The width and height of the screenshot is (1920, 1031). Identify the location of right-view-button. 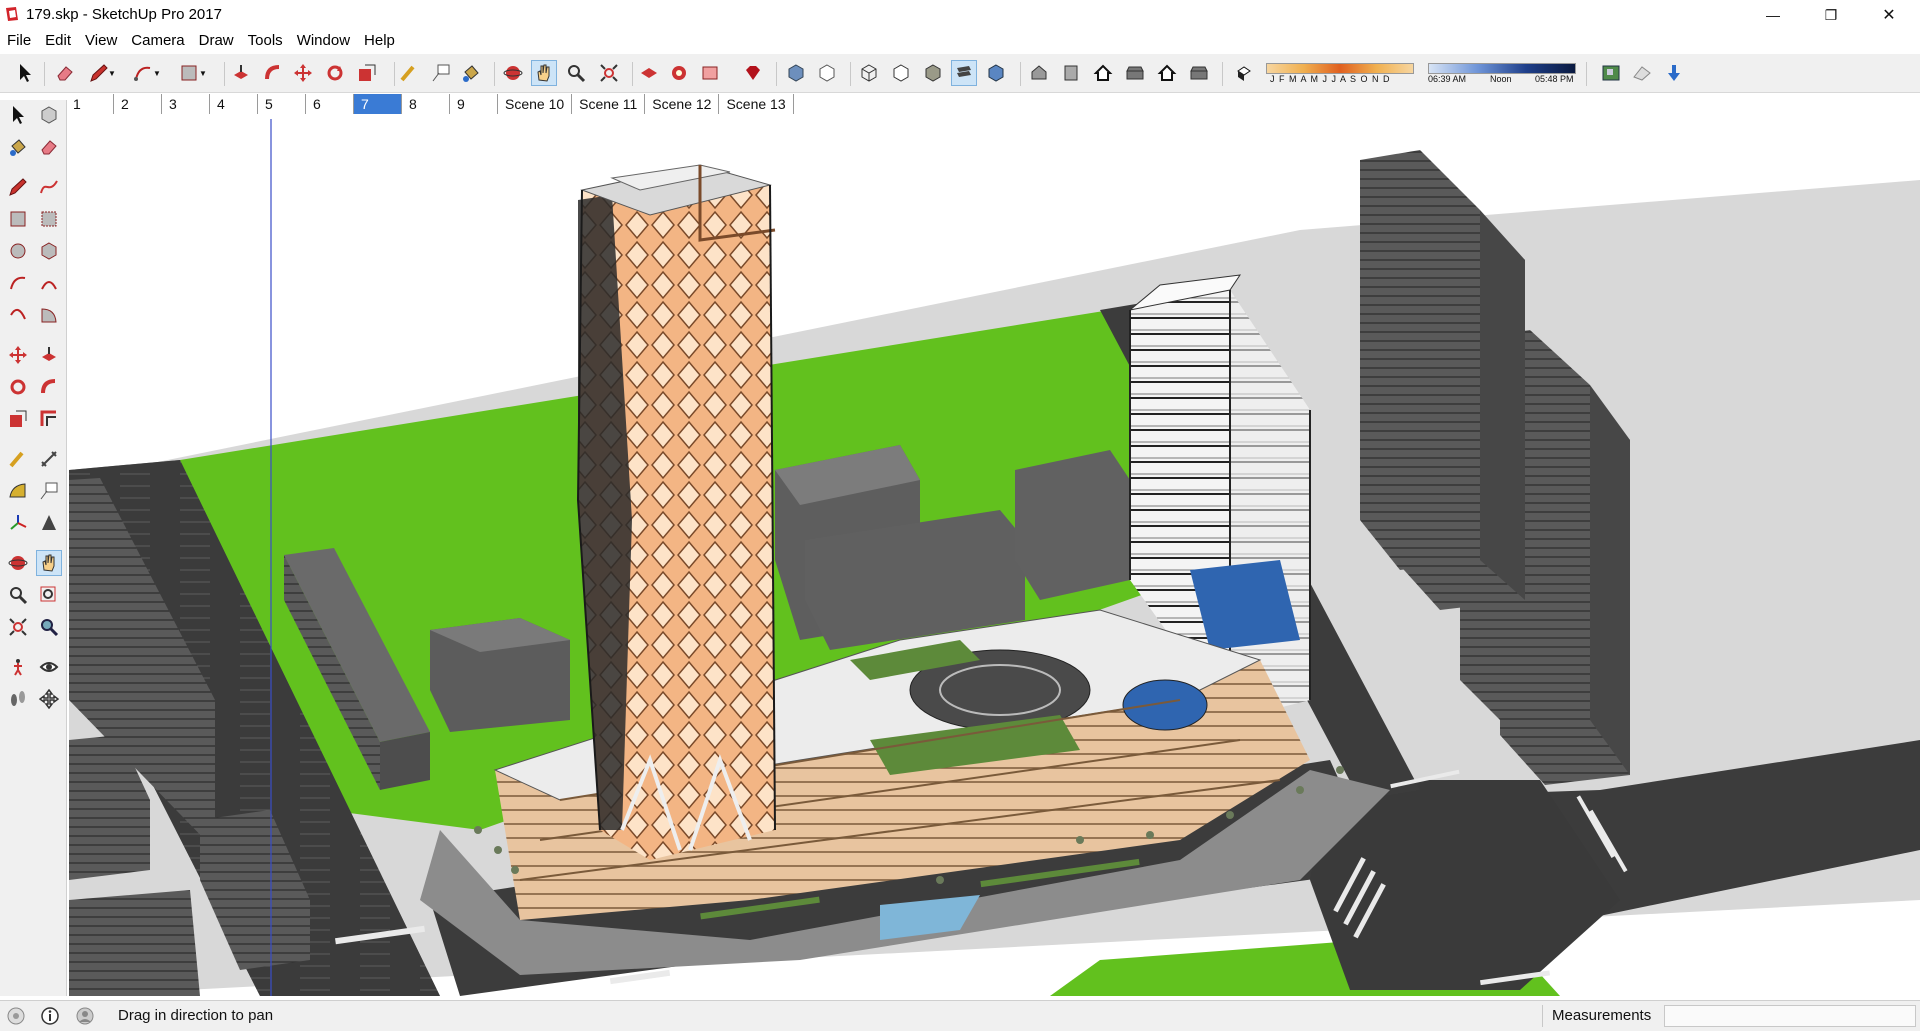
(1135, 73).